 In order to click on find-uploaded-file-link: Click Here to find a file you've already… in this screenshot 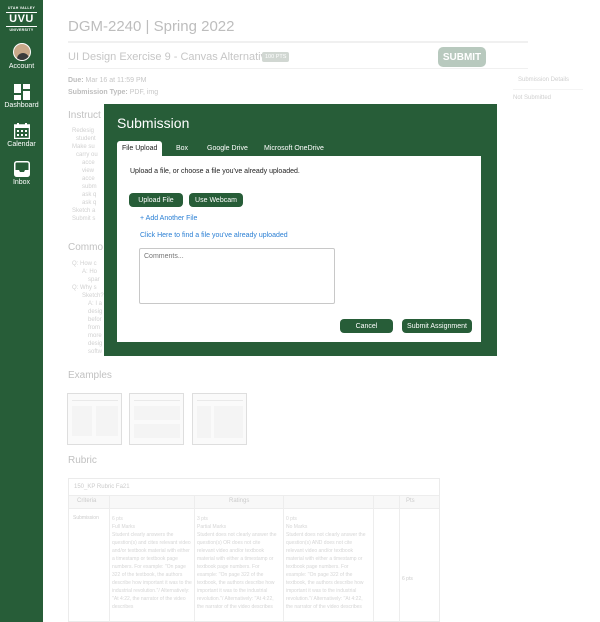, I will do `click(214, 235)`.